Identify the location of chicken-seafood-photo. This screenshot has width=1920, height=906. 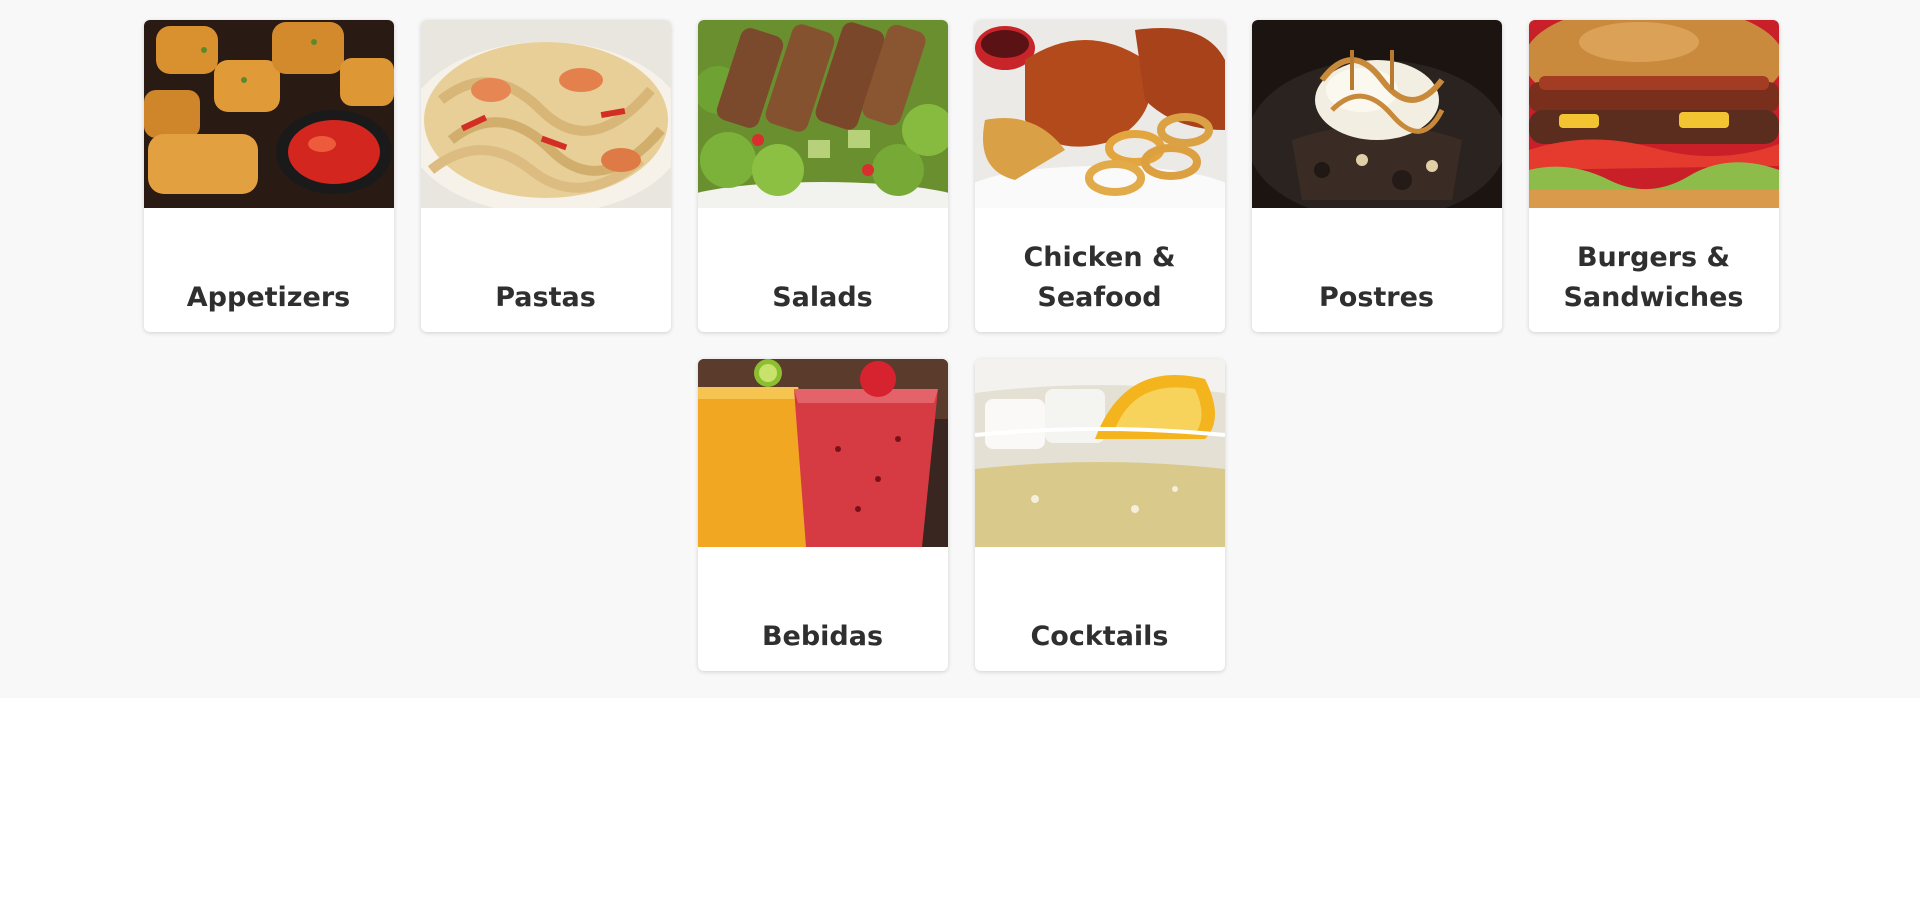
(1099, 114).